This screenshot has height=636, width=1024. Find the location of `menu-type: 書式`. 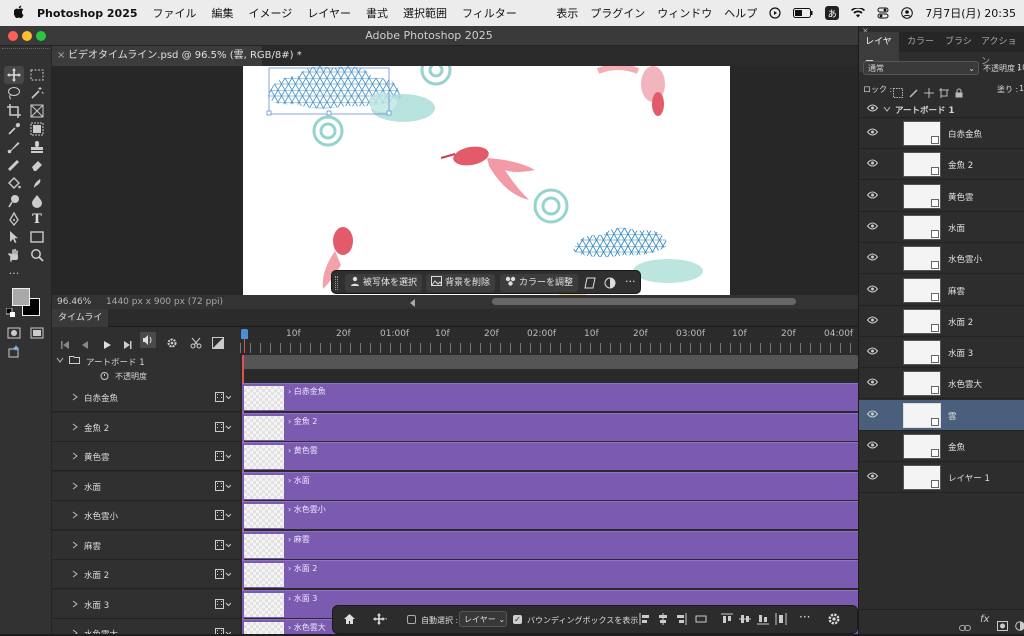

menu-type: 書式 is located at coordinates (377, 13).